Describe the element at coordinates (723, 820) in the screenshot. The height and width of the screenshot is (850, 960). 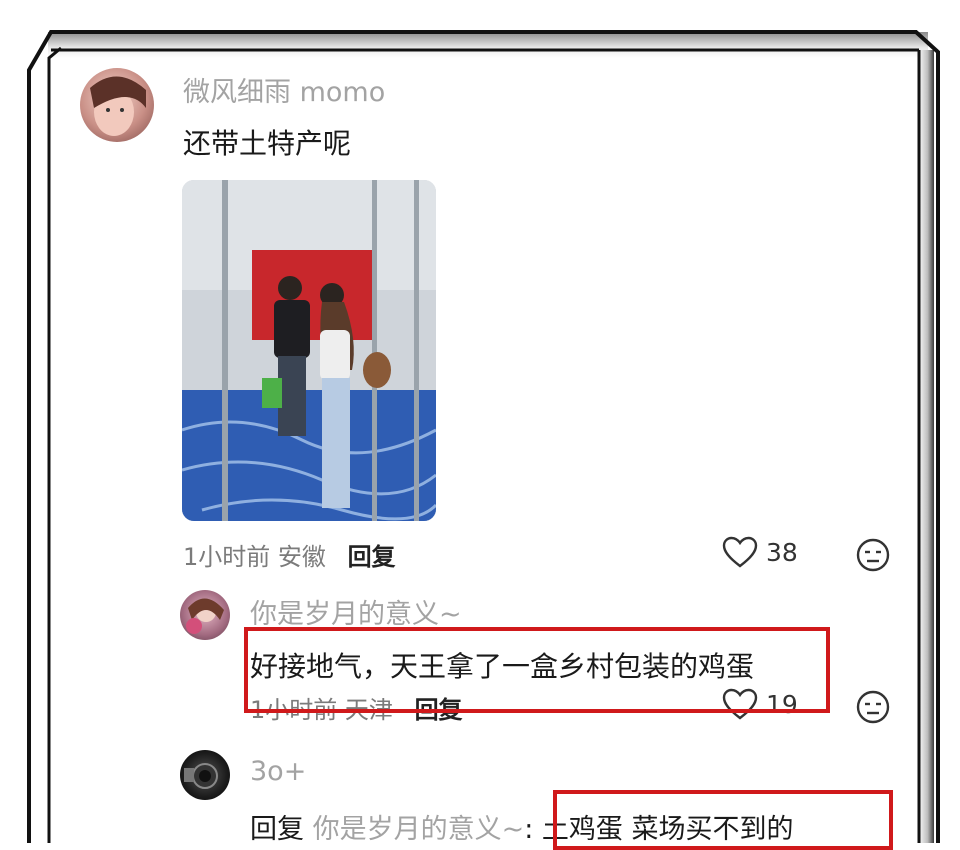
I see `highlight-box-reply2` at that location.